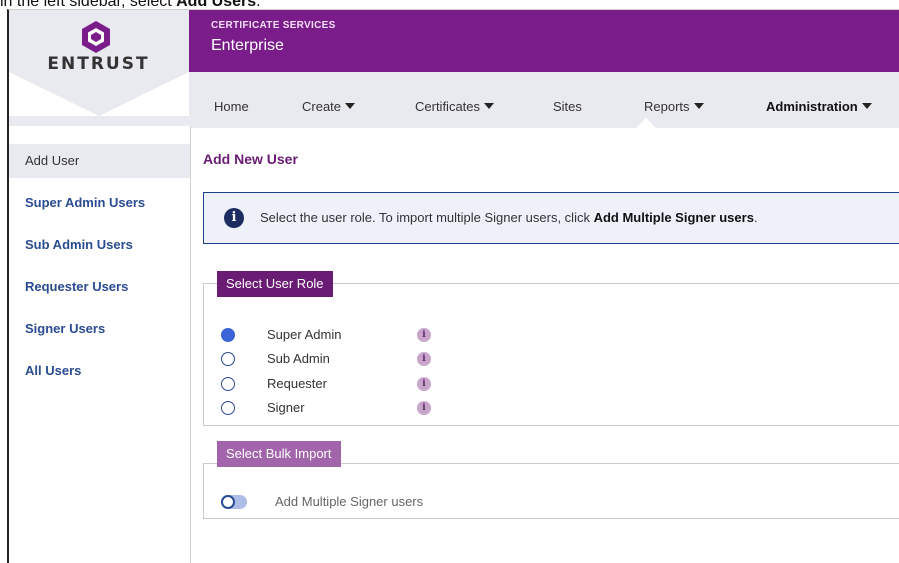 This screenshot has height=563, width=899. Describe the element at coordinates (275, 284) in the screenshot. I see `user-role-legend: Select User Role` at that location.